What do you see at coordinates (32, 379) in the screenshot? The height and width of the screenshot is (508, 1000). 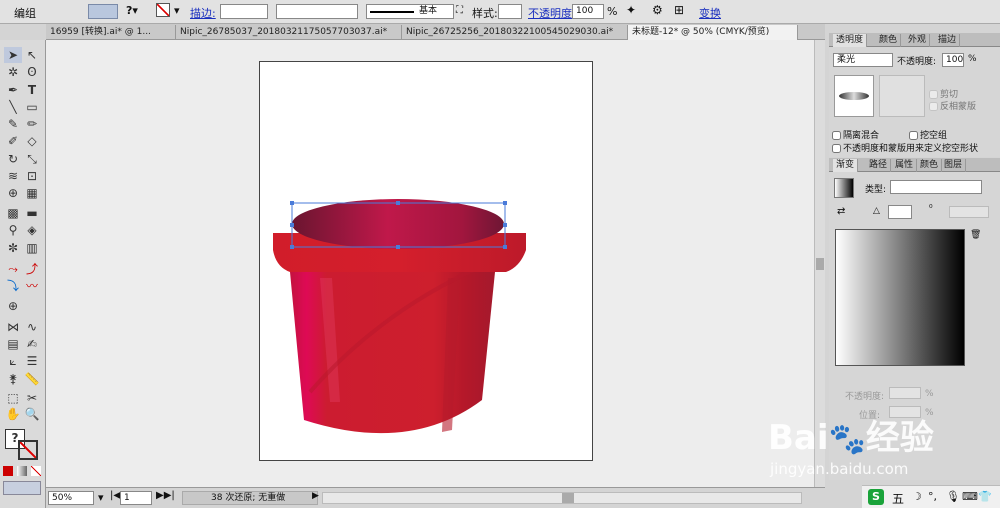 I see `measure-tool-icon: 📏` at bounding box center [32, 379].